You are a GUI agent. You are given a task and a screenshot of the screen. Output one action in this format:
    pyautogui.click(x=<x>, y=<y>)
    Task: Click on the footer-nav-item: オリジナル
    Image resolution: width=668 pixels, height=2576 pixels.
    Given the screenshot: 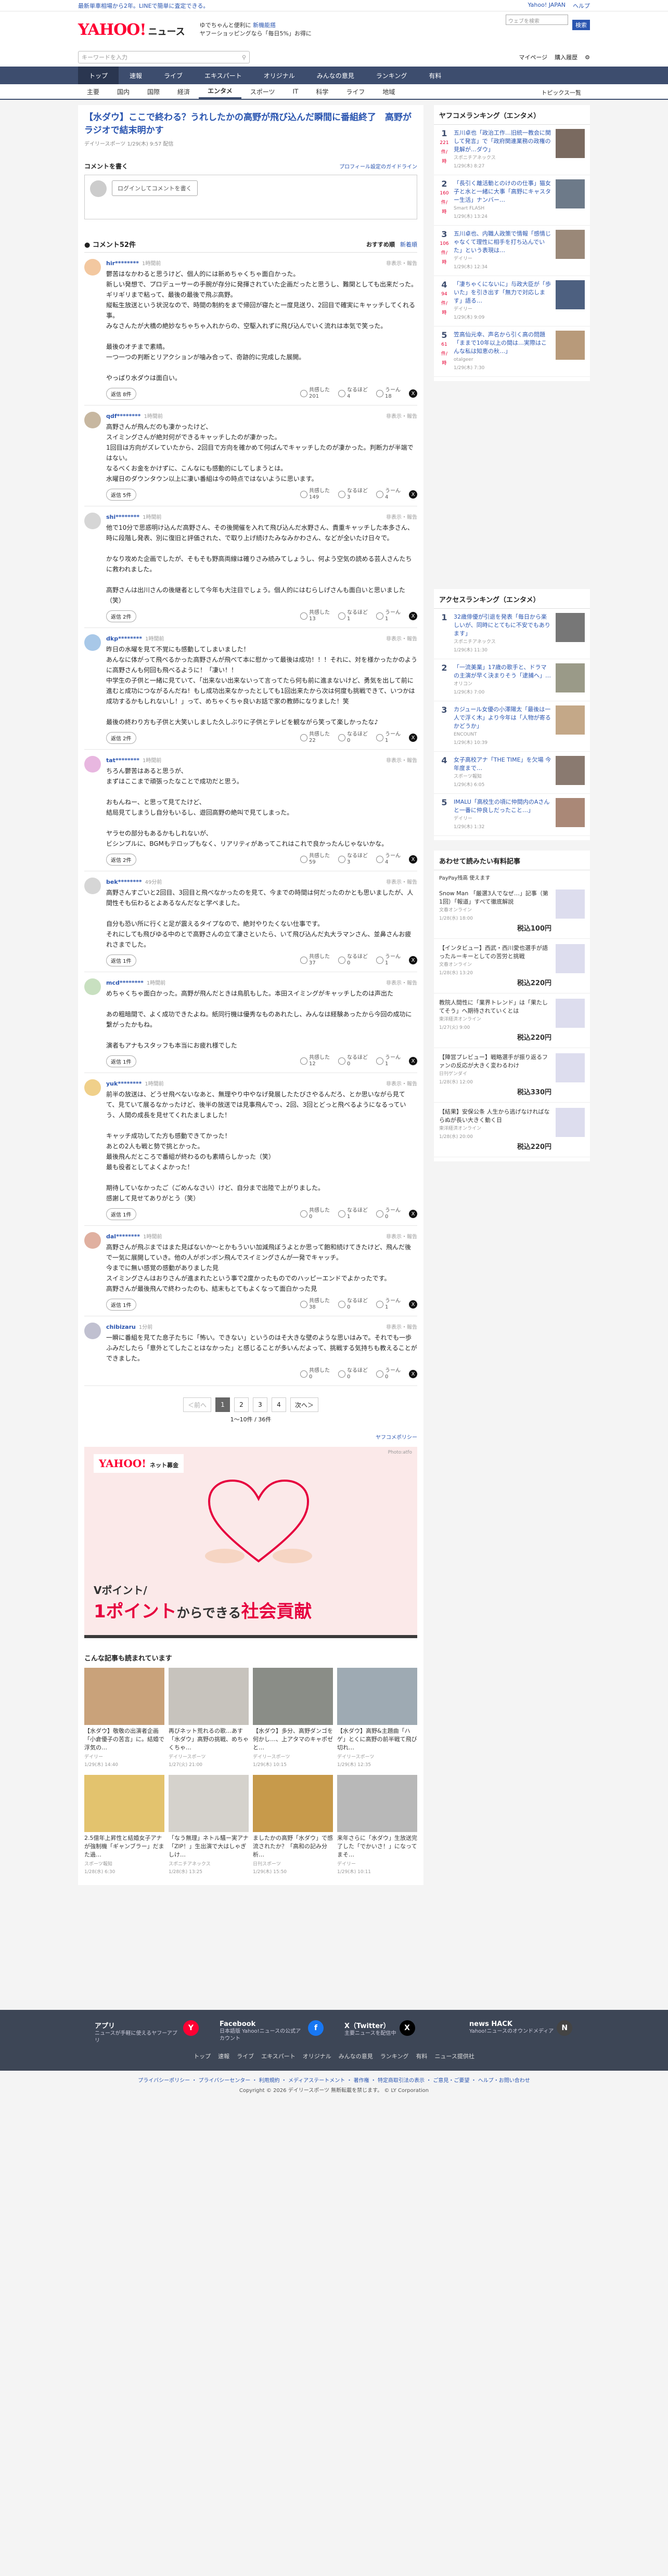 What is the action you would take?
    pyautogui.click(x=317, y=2056)
    